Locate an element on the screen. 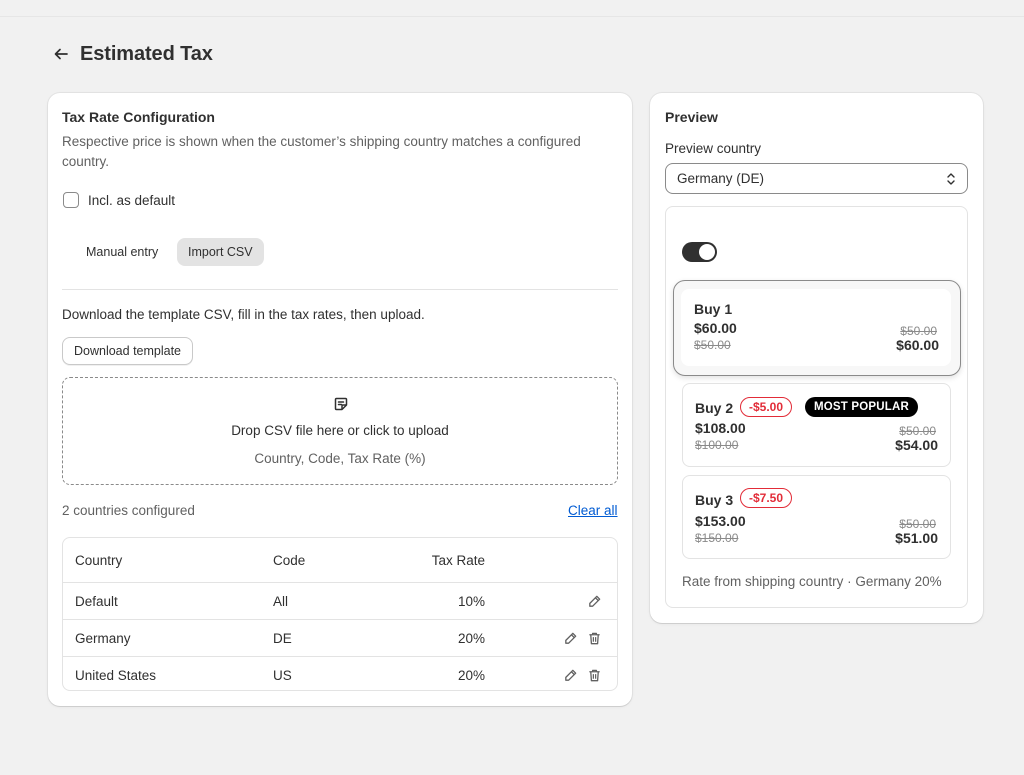  offer-price: $108.00 is located at coordinates (720, 428).